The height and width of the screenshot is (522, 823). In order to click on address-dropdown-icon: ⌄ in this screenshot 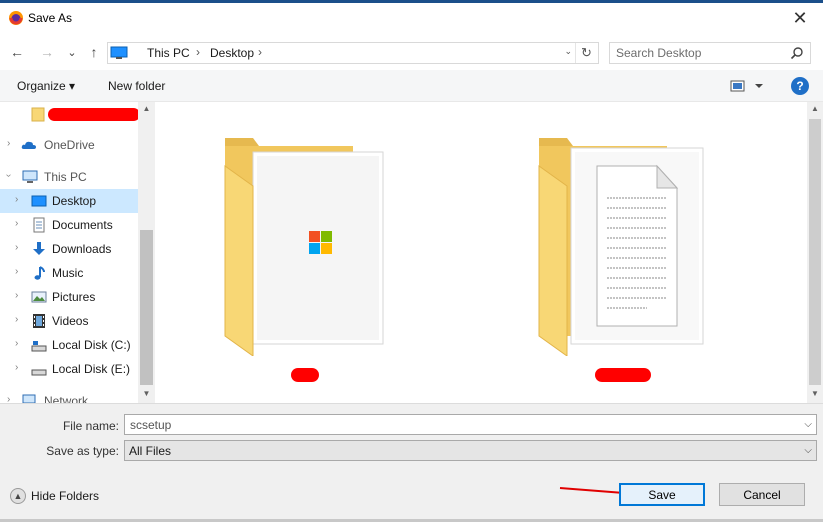, I will do `click(568, 51)`.